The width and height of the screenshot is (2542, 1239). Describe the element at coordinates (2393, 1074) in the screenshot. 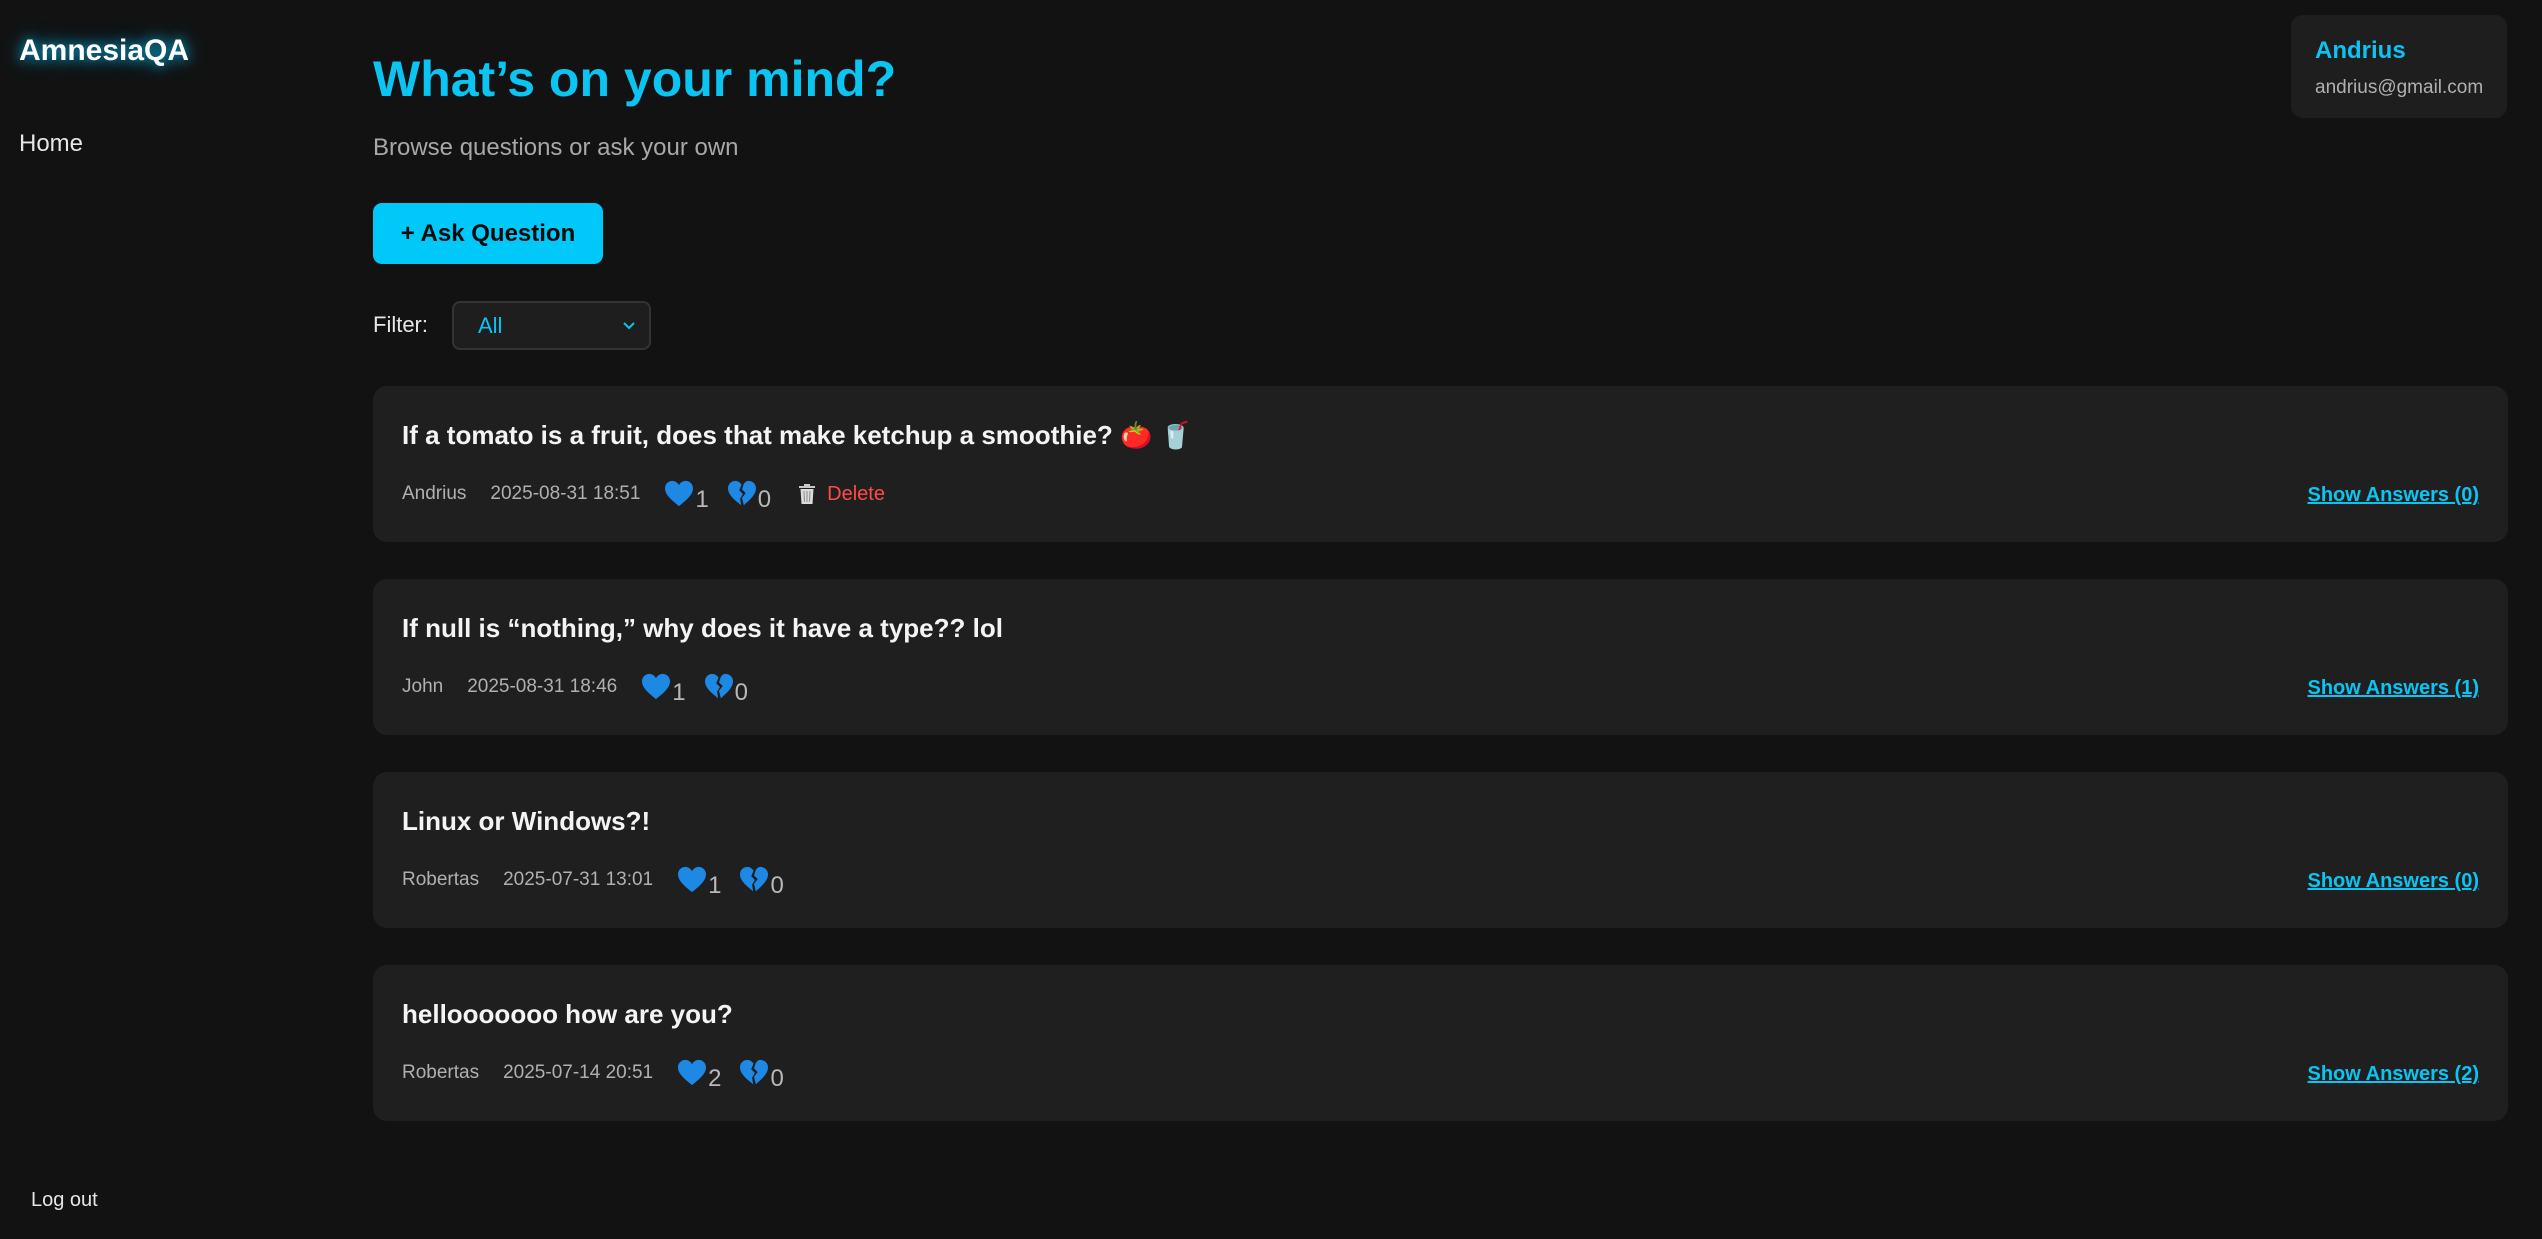

I see `show-answers-link: Show Answers (2)` at that location.